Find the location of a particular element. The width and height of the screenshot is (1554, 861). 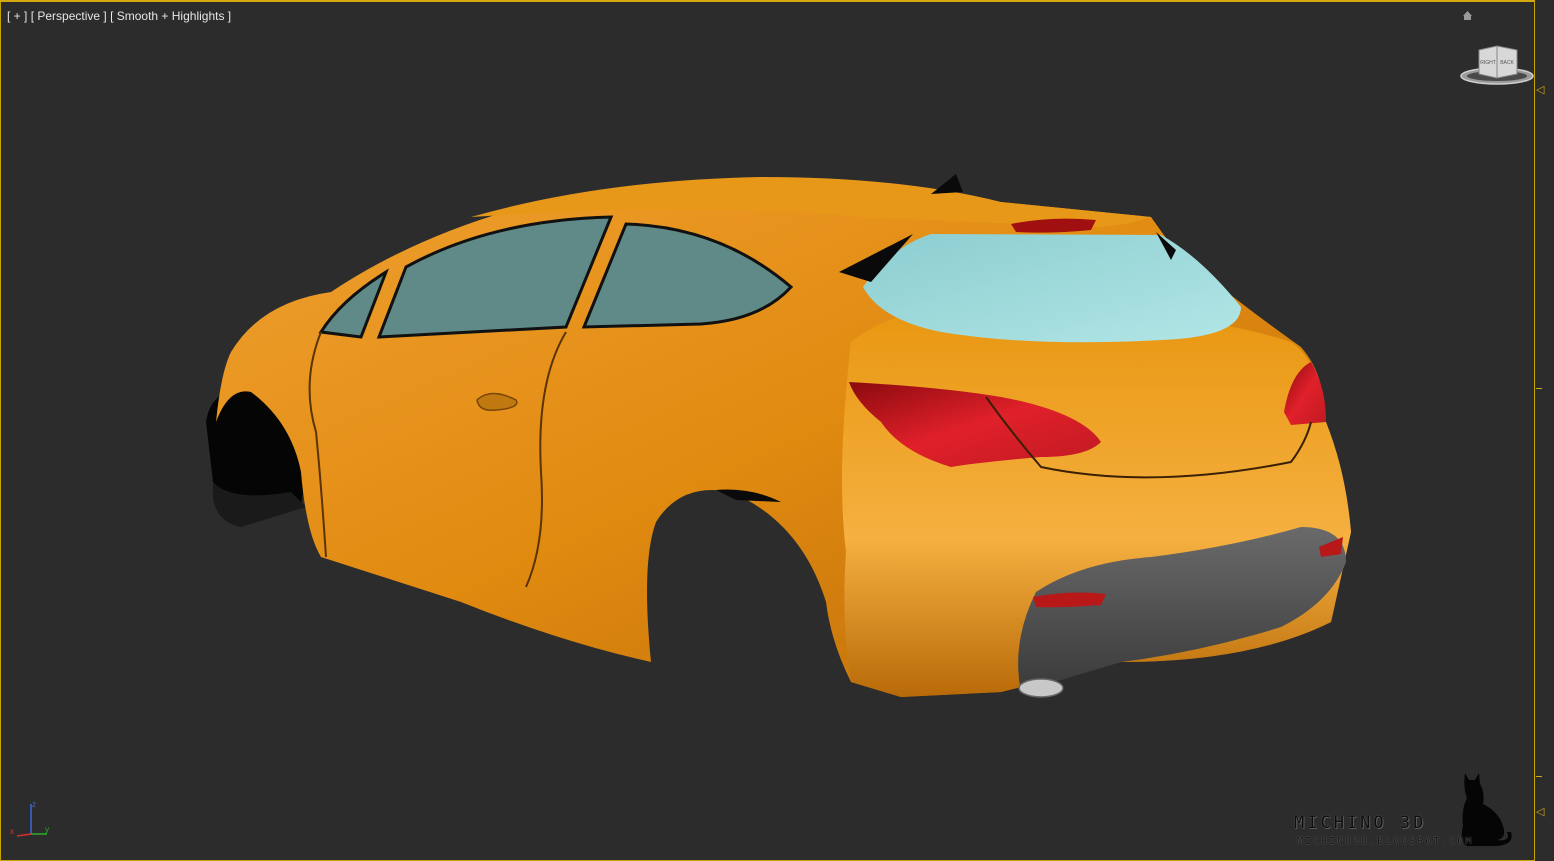

axis-tripod-icon: z y x is located at coordinates (29, 818).